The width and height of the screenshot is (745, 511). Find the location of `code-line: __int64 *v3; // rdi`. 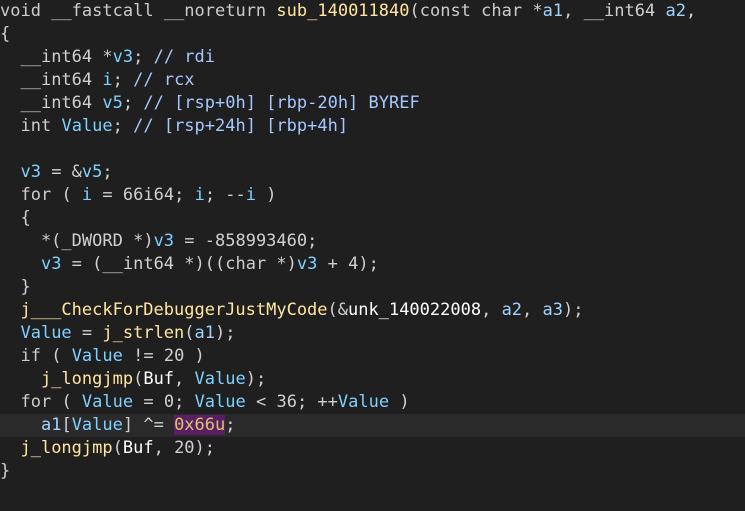

code-line: __int64 *v3; // rdi is located at coordinates (372, 57).